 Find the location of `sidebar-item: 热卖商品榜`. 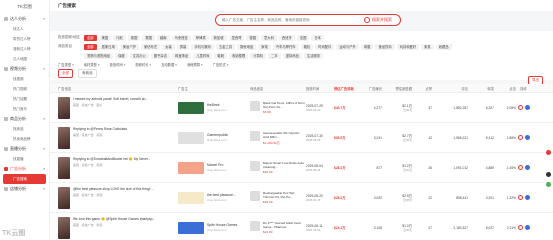

sidebar-item: 热卖商品榜 is located at coordinates (24, 139).